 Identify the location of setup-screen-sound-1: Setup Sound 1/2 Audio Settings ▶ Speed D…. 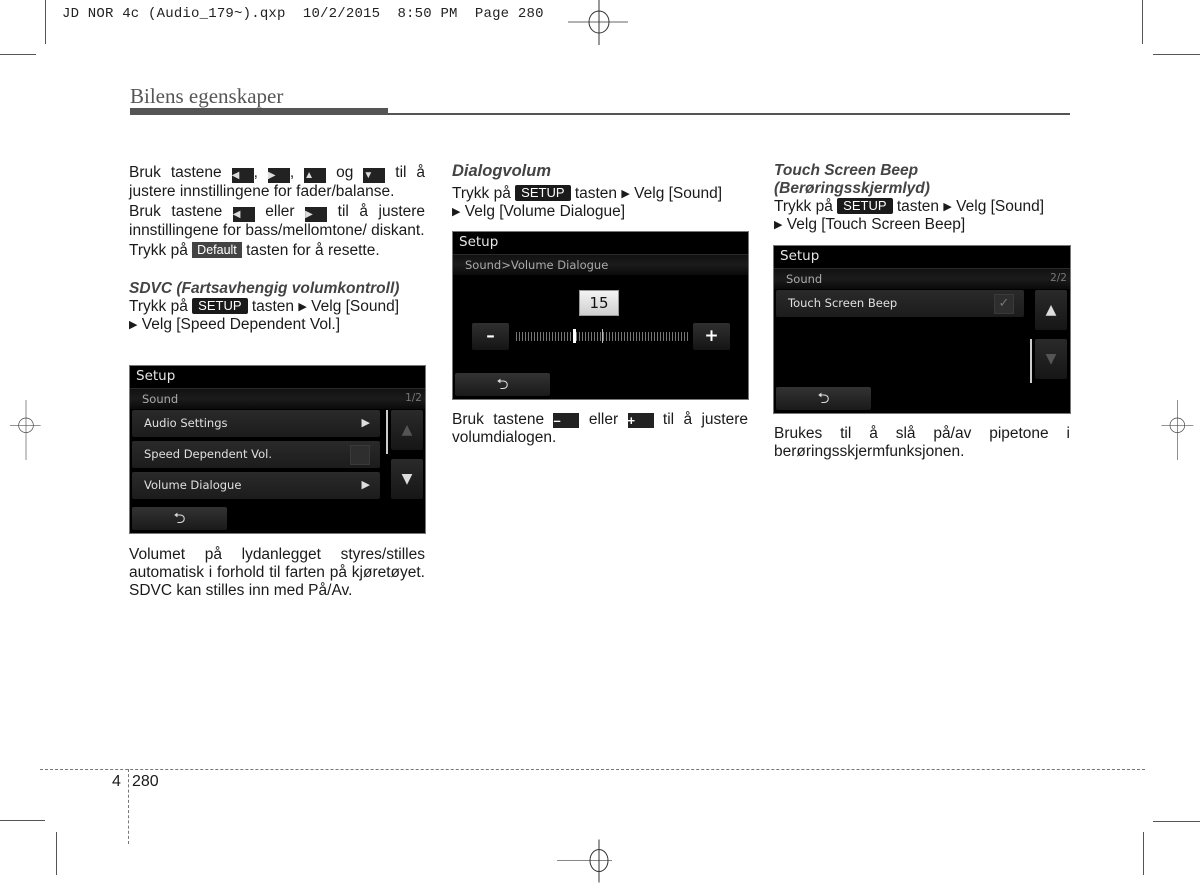
(277, 449).